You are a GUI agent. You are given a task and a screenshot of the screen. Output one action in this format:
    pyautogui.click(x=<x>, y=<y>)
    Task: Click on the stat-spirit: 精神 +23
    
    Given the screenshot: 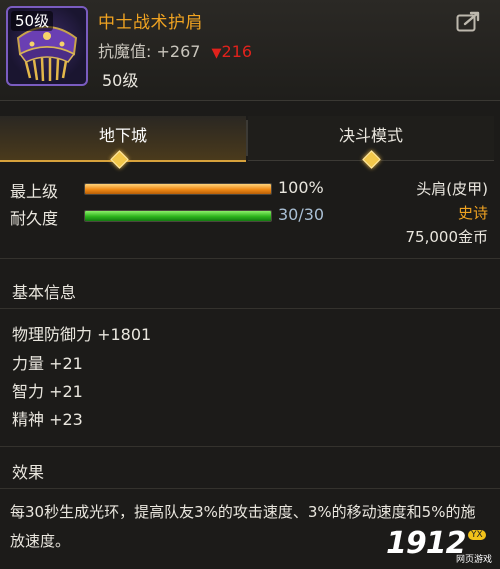 What is the action you would take?
    pyautogui.click(x=47, y=419)
    